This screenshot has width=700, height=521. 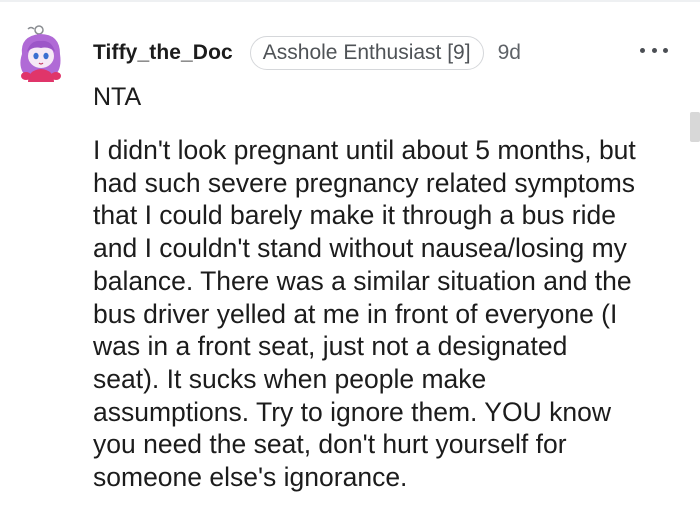 What do you see at coordinates (250, 477) in the screenshot?
I see `comment-body-line: someone else's ignorance.` at bounding box center [250, 477].